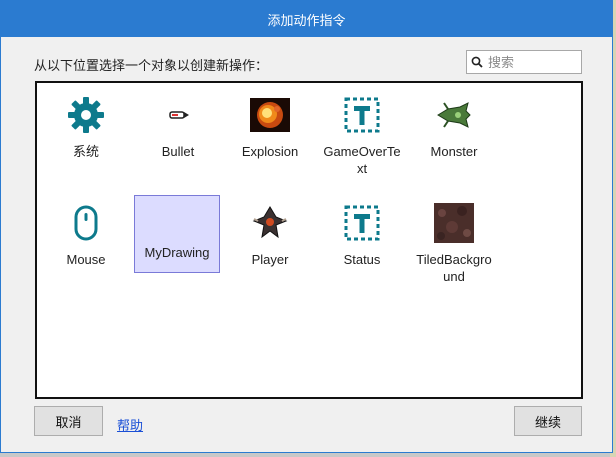 The width and height of the screenshot is (616, 457). I want to click on object-label: Status, so click(362, 259).